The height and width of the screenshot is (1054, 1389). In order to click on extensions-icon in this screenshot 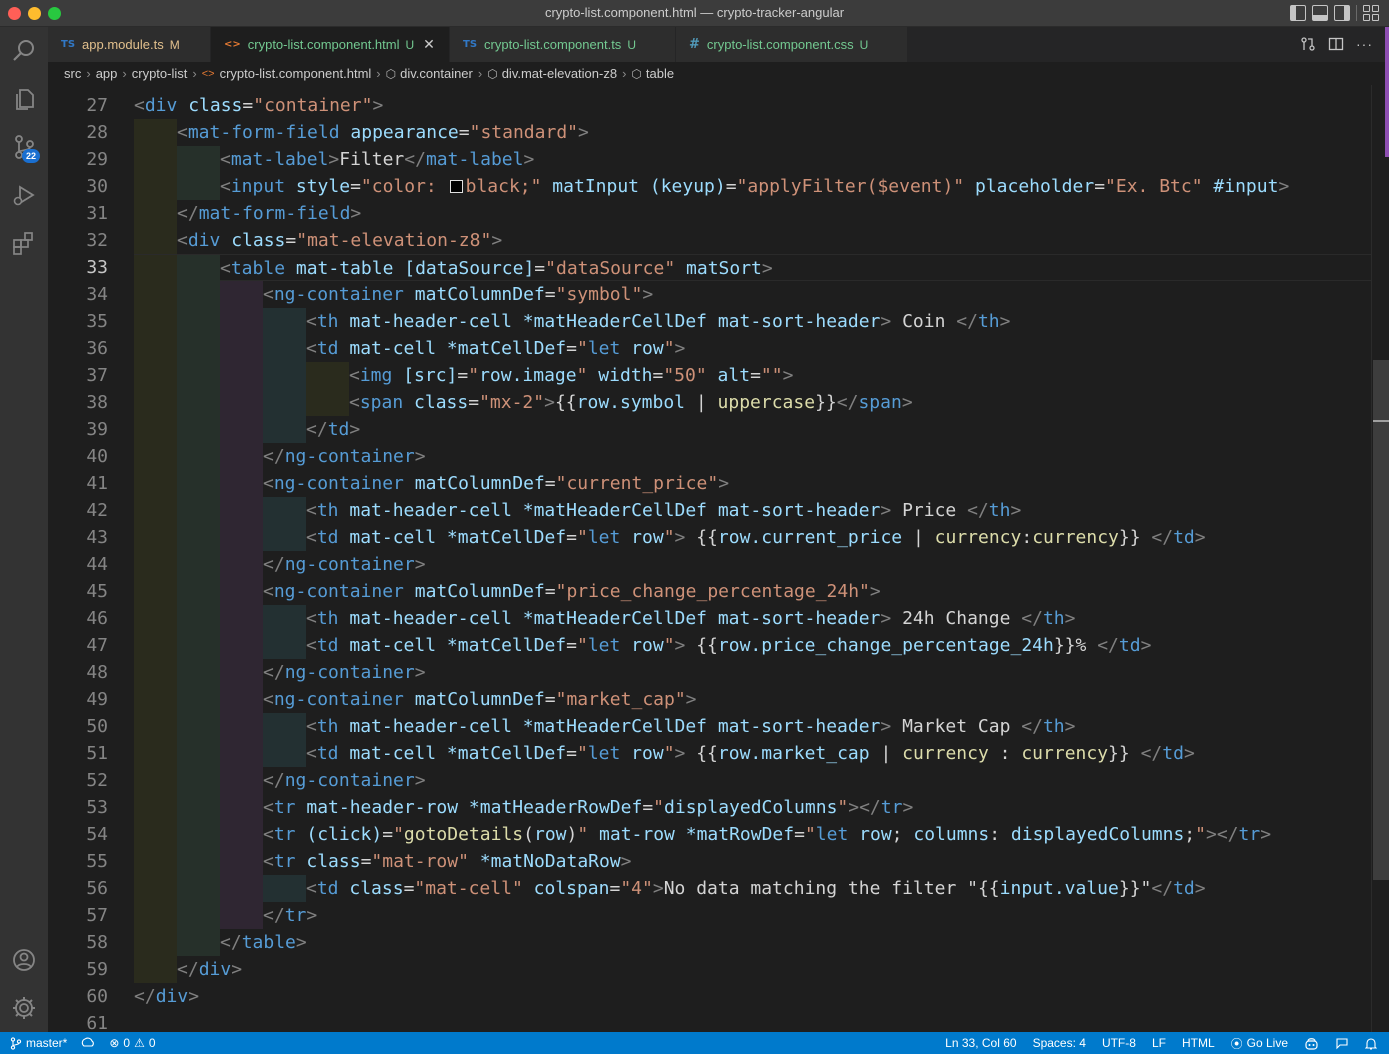, I will do `click(24, 243)`.